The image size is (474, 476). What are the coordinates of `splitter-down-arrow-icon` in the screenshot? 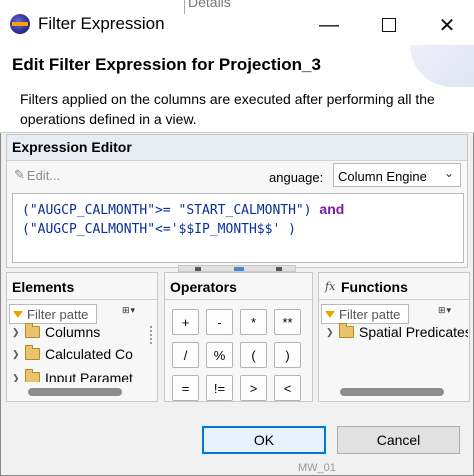 It's located at (279, 269).